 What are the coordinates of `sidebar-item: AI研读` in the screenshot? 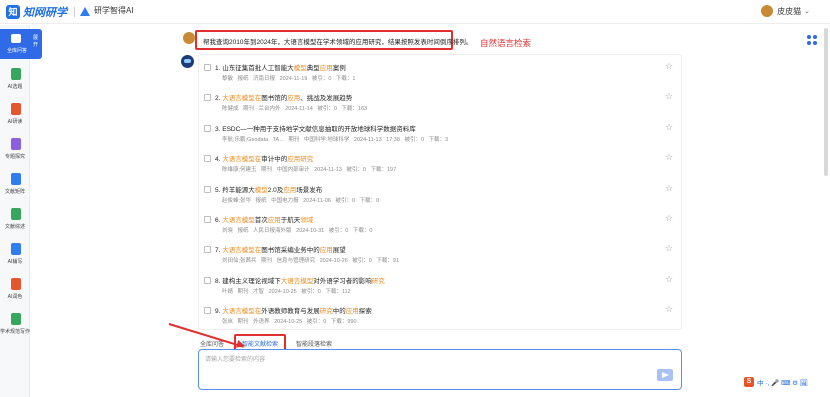 It's located at (15, 116).